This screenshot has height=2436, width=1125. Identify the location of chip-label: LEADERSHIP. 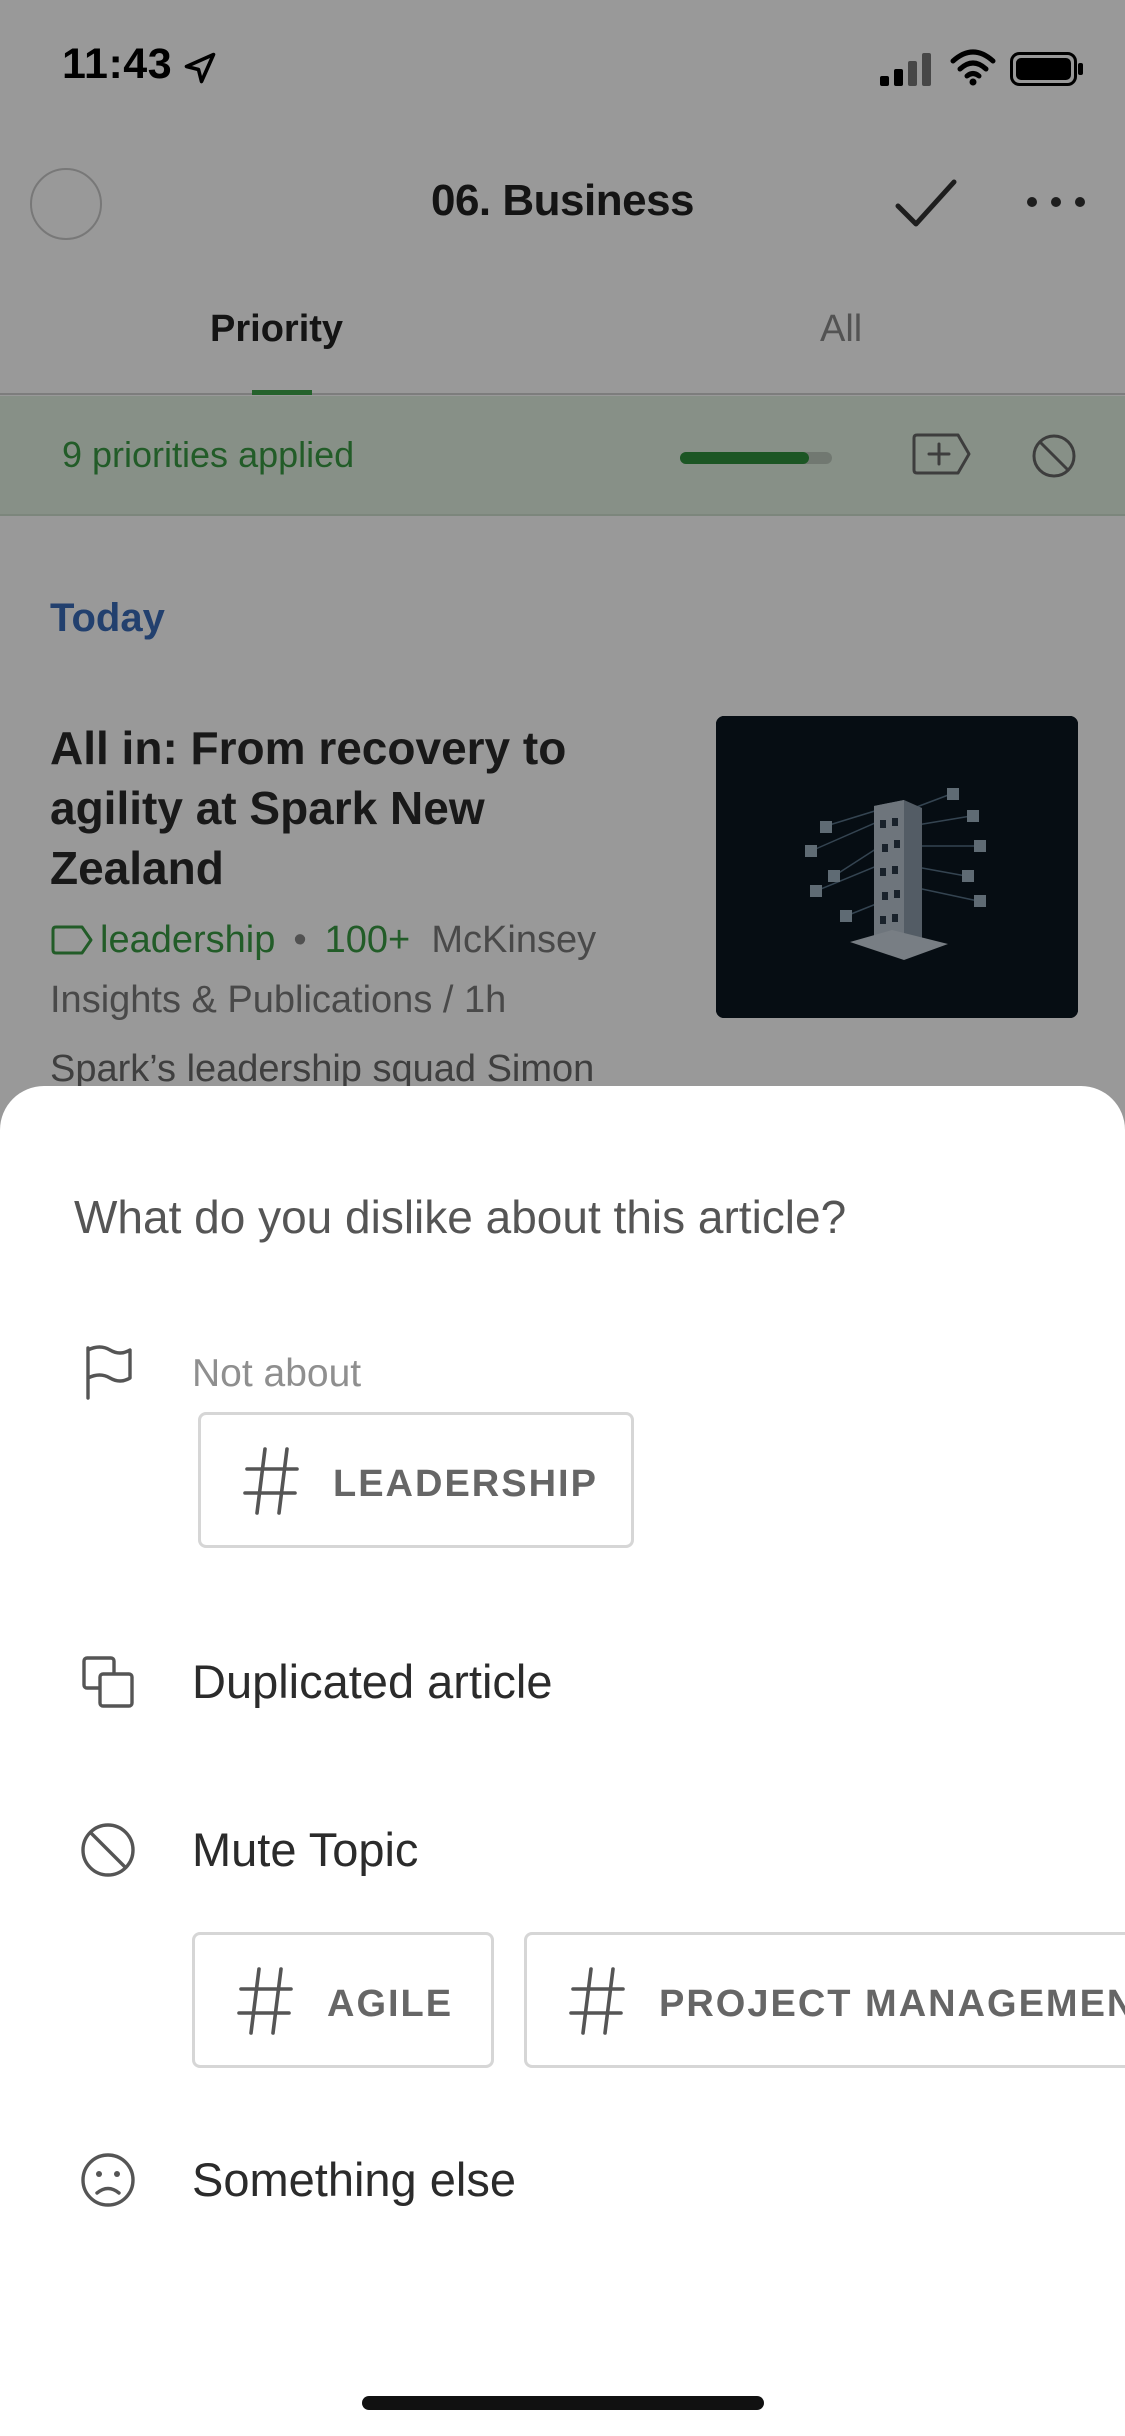
(465, 1484).